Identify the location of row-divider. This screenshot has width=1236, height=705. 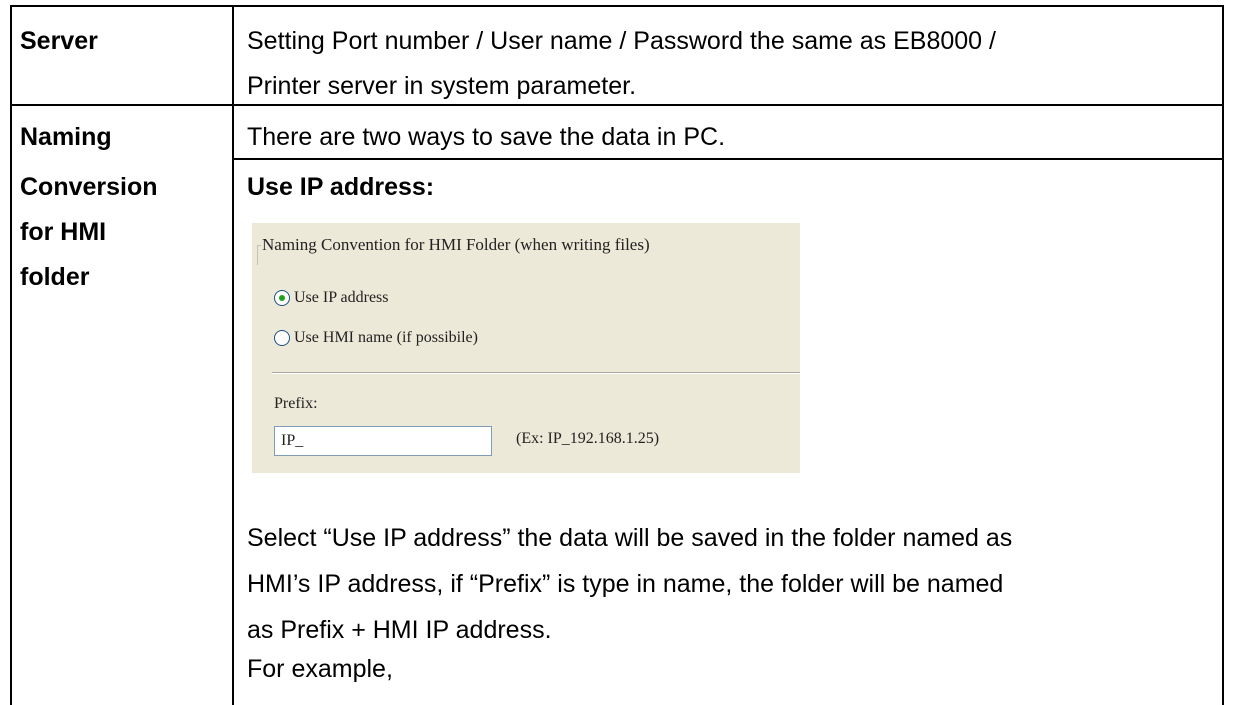
(617, 105).